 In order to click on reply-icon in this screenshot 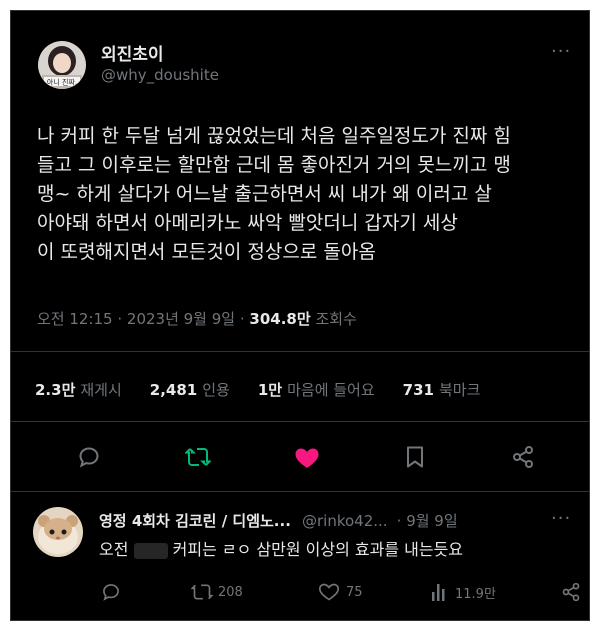, I will do `click(89, 457)`.